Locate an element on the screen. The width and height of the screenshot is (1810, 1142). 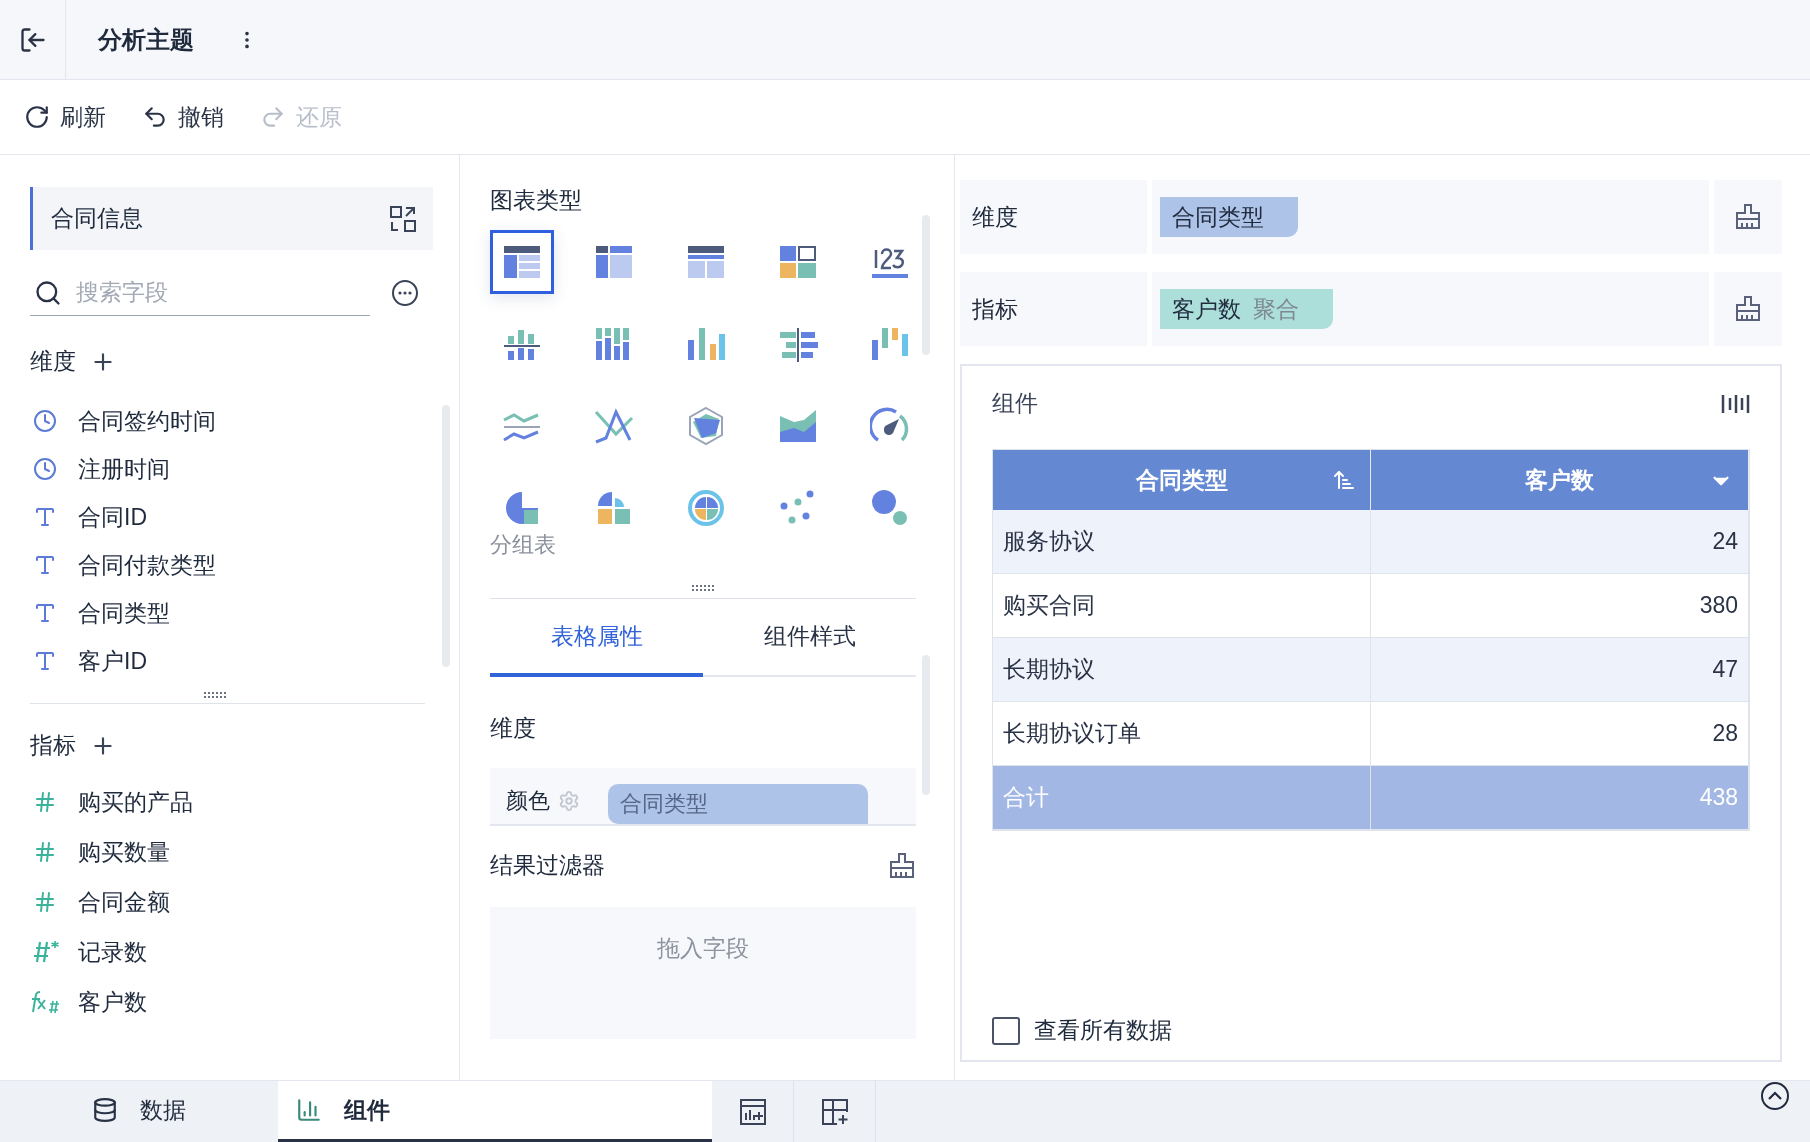
field-item: 购买的产品 is located at coordinates (244, 802).